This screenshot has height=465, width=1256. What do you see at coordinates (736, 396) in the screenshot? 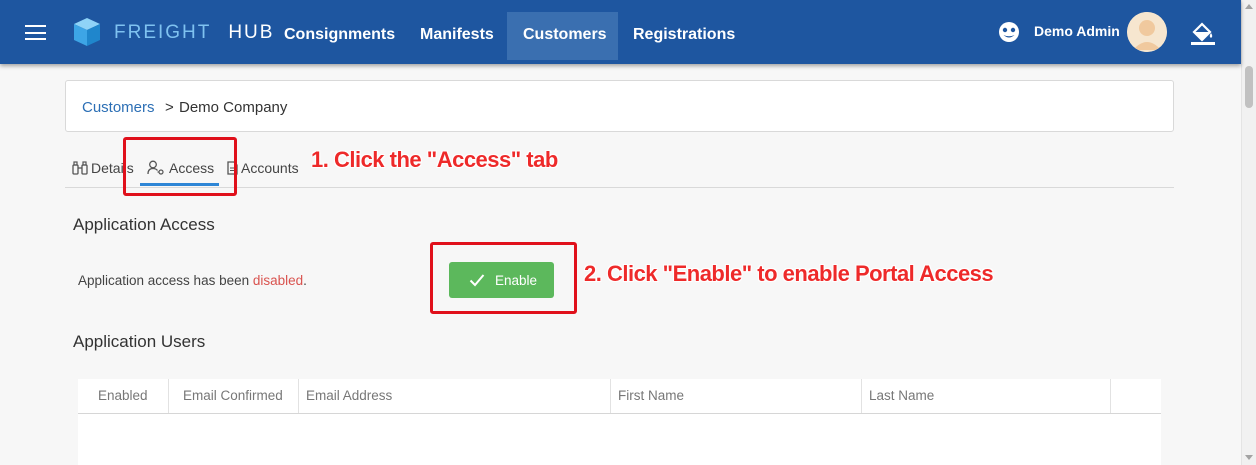
I see `column-first-name: First Name` at bounding box center [736, 396].